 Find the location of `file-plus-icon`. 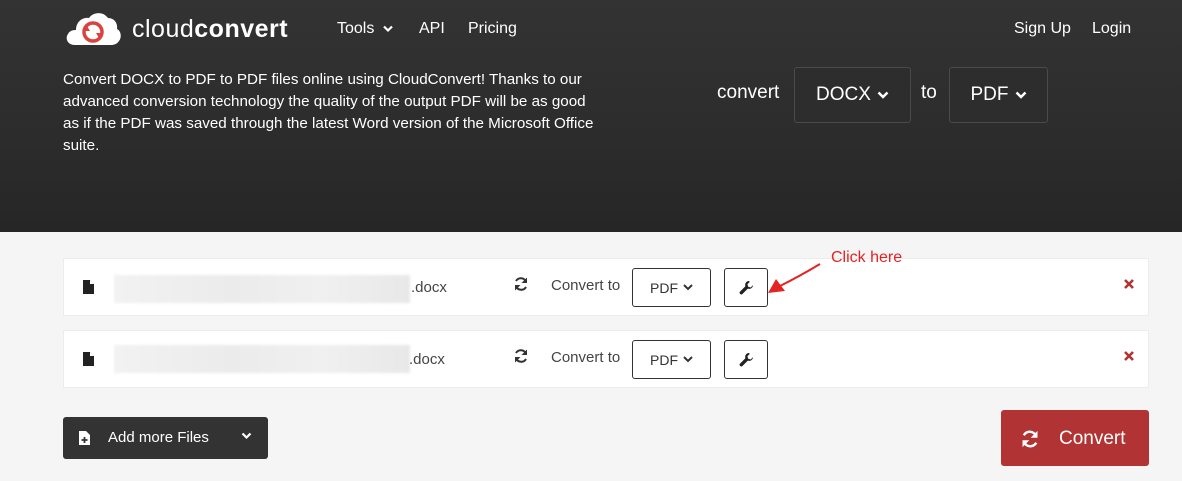

file-plus-icon is located at coordinates (84, 438).